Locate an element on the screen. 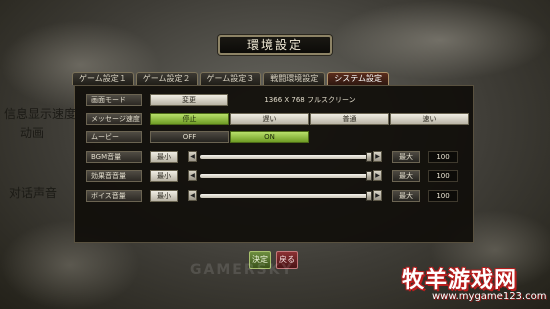 Image resolution: width=550 pixels, height=309 pixels. bgm-volume-slider is located at coordinates (285, 157).